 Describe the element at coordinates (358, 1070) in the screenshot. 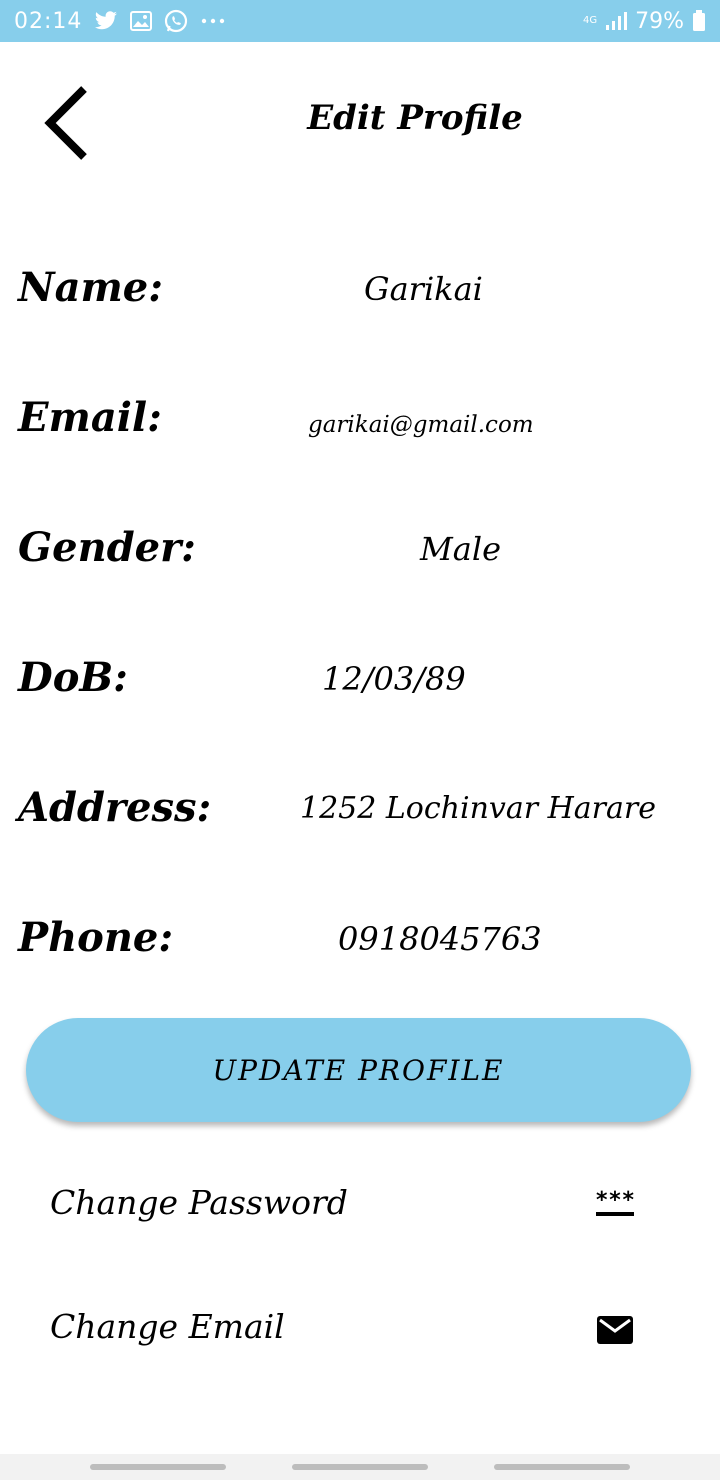

I see `update-profile-button: UPDATE PROFILE` at that location.